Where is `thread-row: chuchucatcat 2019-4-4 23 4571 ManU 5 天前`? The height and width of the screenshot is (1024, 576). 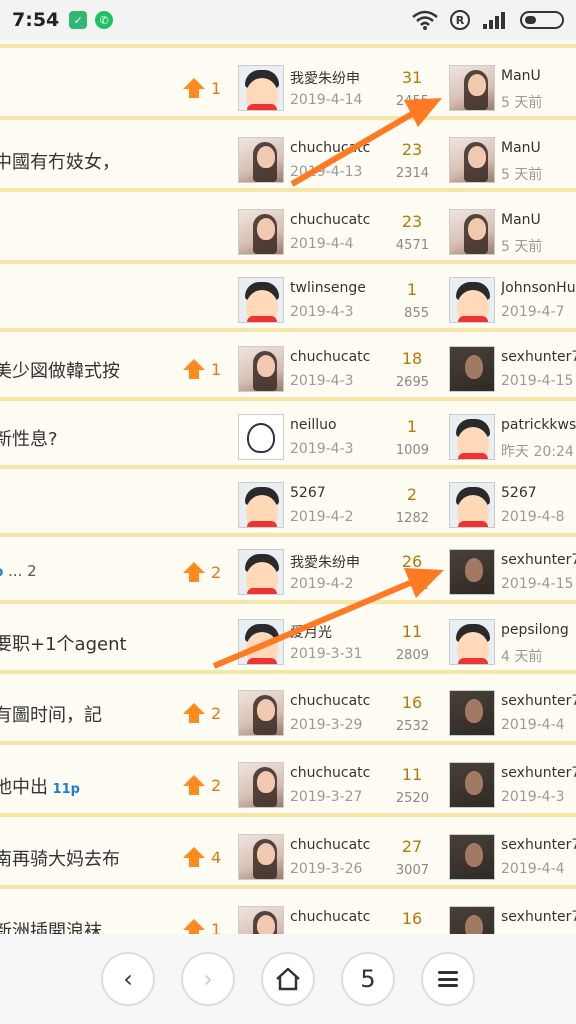 thread-row: chuchucatcat 2019-4-4 23 4571 ManU 5 天前 is located at coordinates (288, 232).